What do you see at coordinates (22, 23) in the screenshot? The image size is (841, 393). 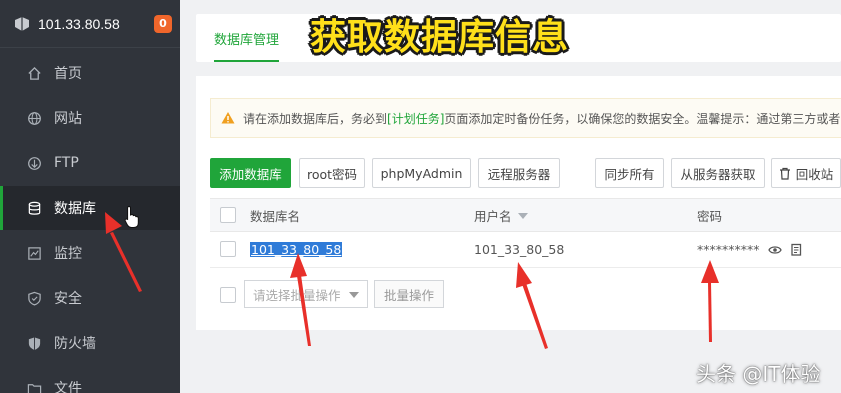 I see `server-logo-icon` at bounding box center [22, 23].